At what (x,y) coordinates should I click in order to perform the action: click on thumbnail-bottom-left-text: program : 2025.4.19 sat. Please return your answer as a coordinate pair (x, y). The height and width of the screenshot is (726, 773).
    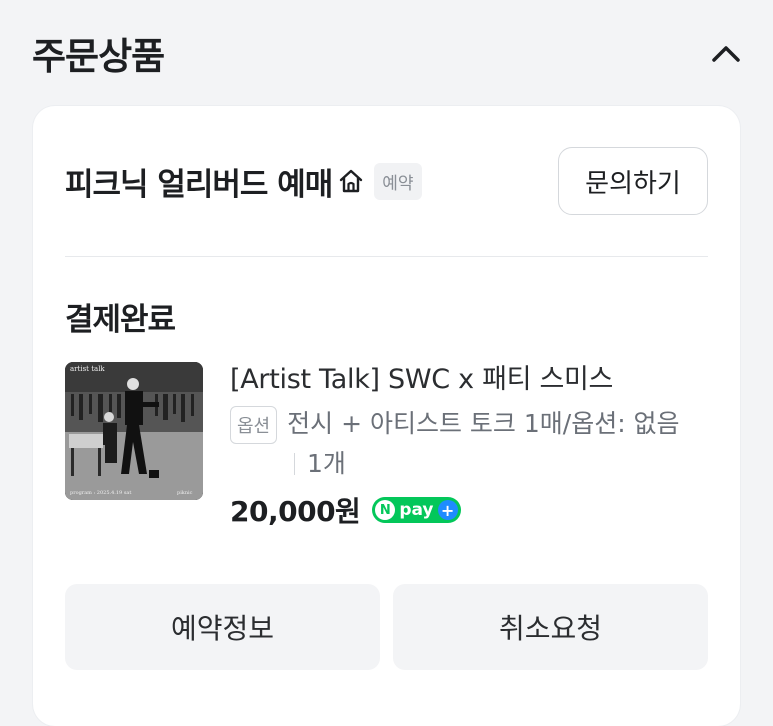
    Looking at the image, I should click on (100, 493).